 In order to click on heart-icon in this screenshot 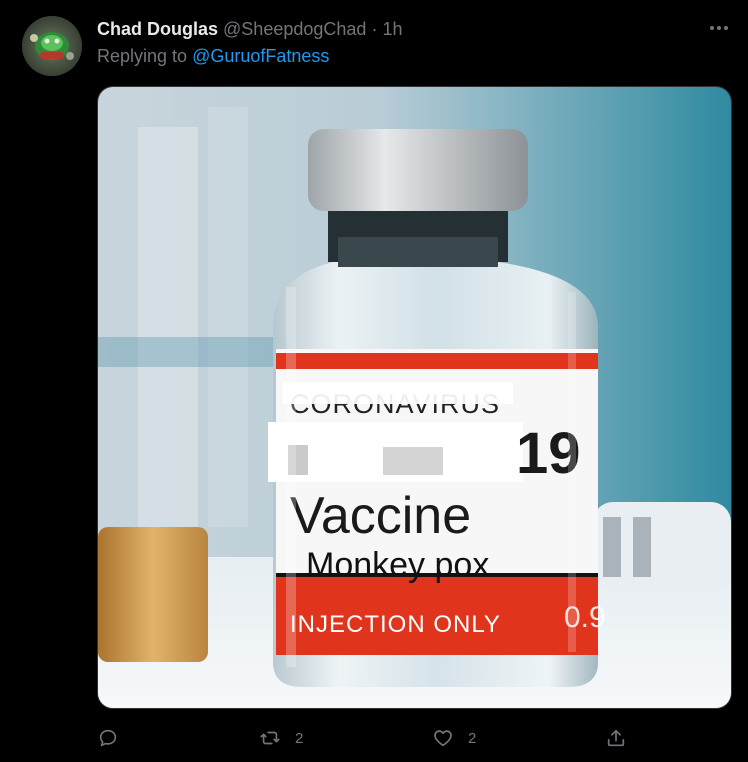, I will do `click(443, 738)`.